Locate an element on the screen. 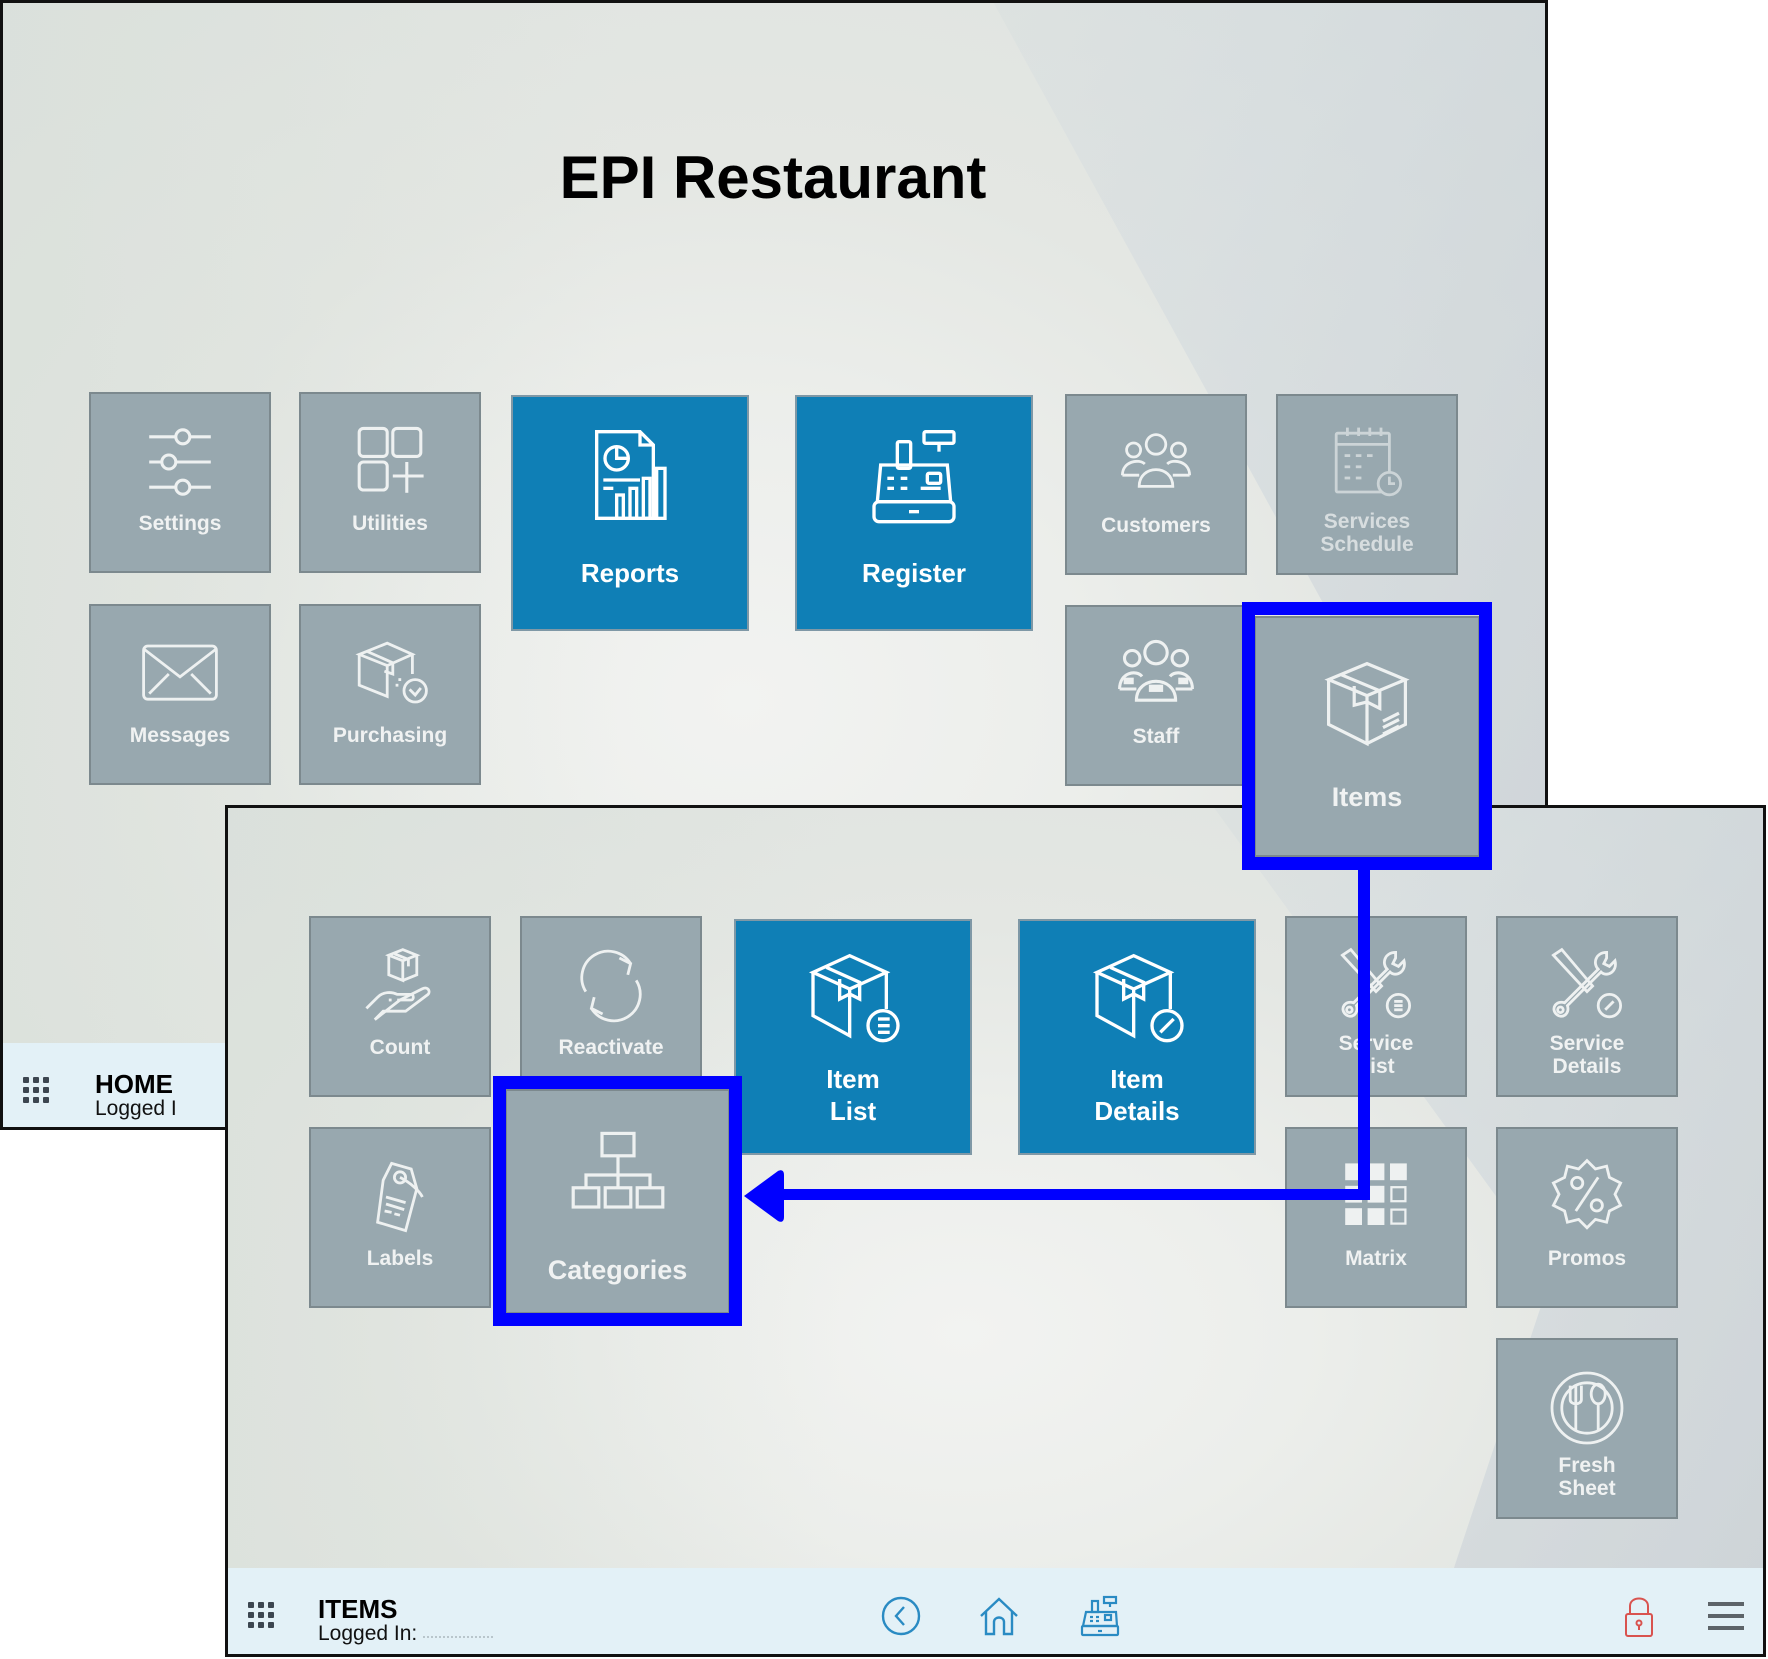  tile-service-list: Service List is located at coordinates (1376, 1006).